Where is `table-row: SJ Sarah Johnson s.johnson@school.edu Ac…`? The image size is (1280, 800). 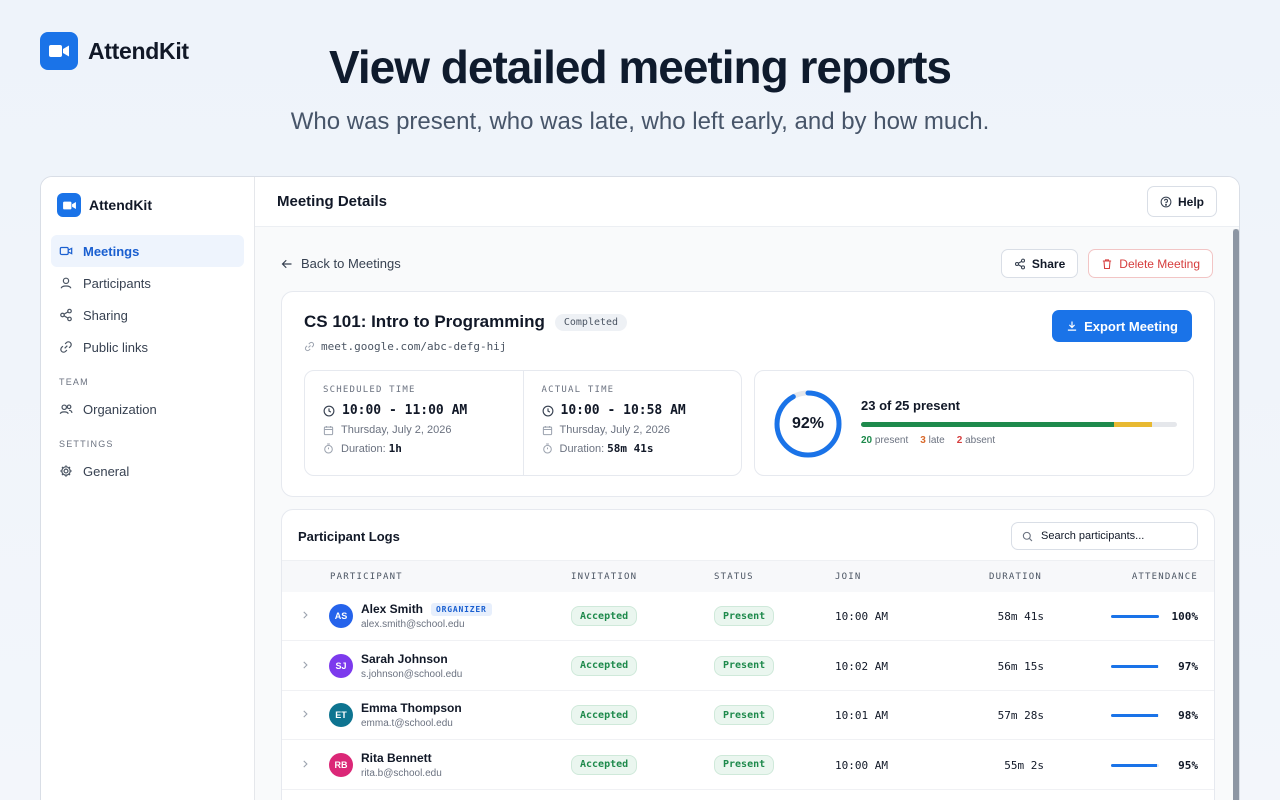 table-row: SJ Sarah Johnson s.johnson@school.edu Ac… is located at coordinates (748, 666).